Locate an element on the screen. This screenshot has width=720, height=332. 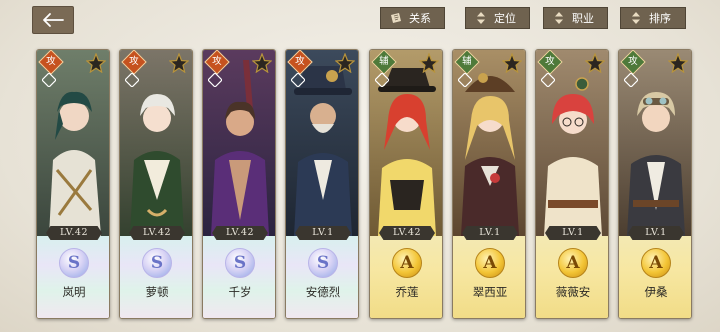
sort-button: 排序 is located at coordinates (653, 18).